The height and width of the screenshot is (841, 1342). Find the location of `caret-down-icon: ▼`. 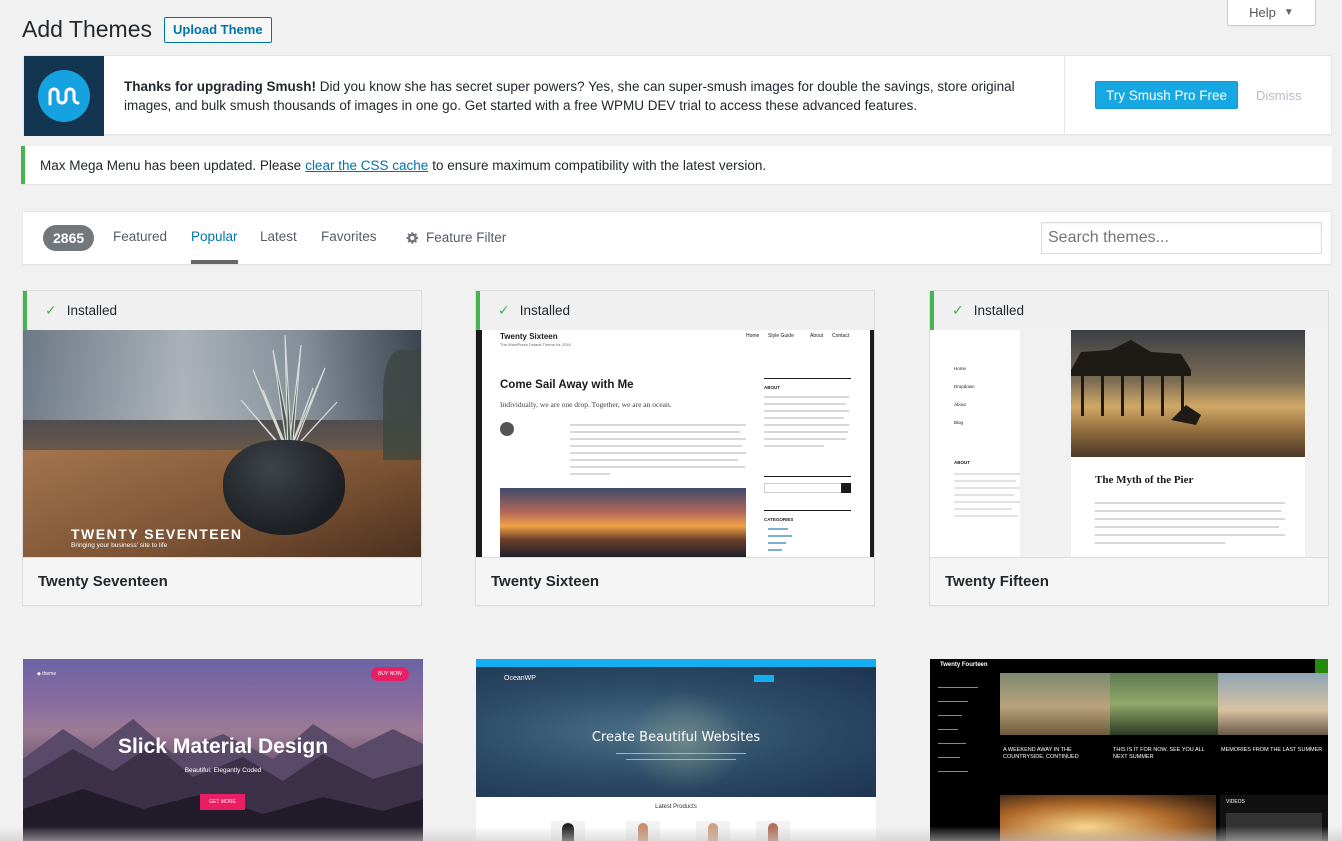

caret-down-icon: ▼ is located at coordinates (1288, 12).